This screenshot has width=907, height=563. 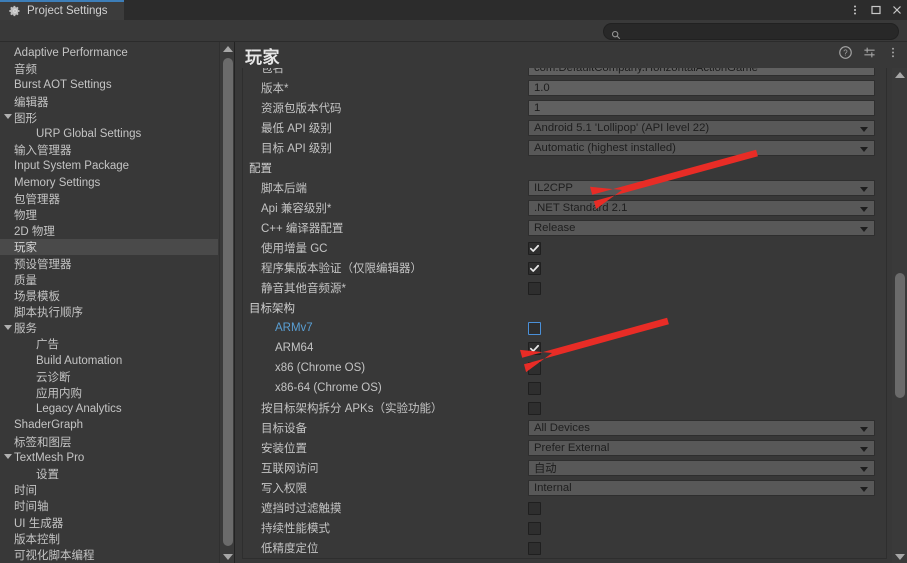 What do you see at coordinates (109, 280) in the screenshot?
I see `sidebar-item: 质量` at bounding box center [109, 280].